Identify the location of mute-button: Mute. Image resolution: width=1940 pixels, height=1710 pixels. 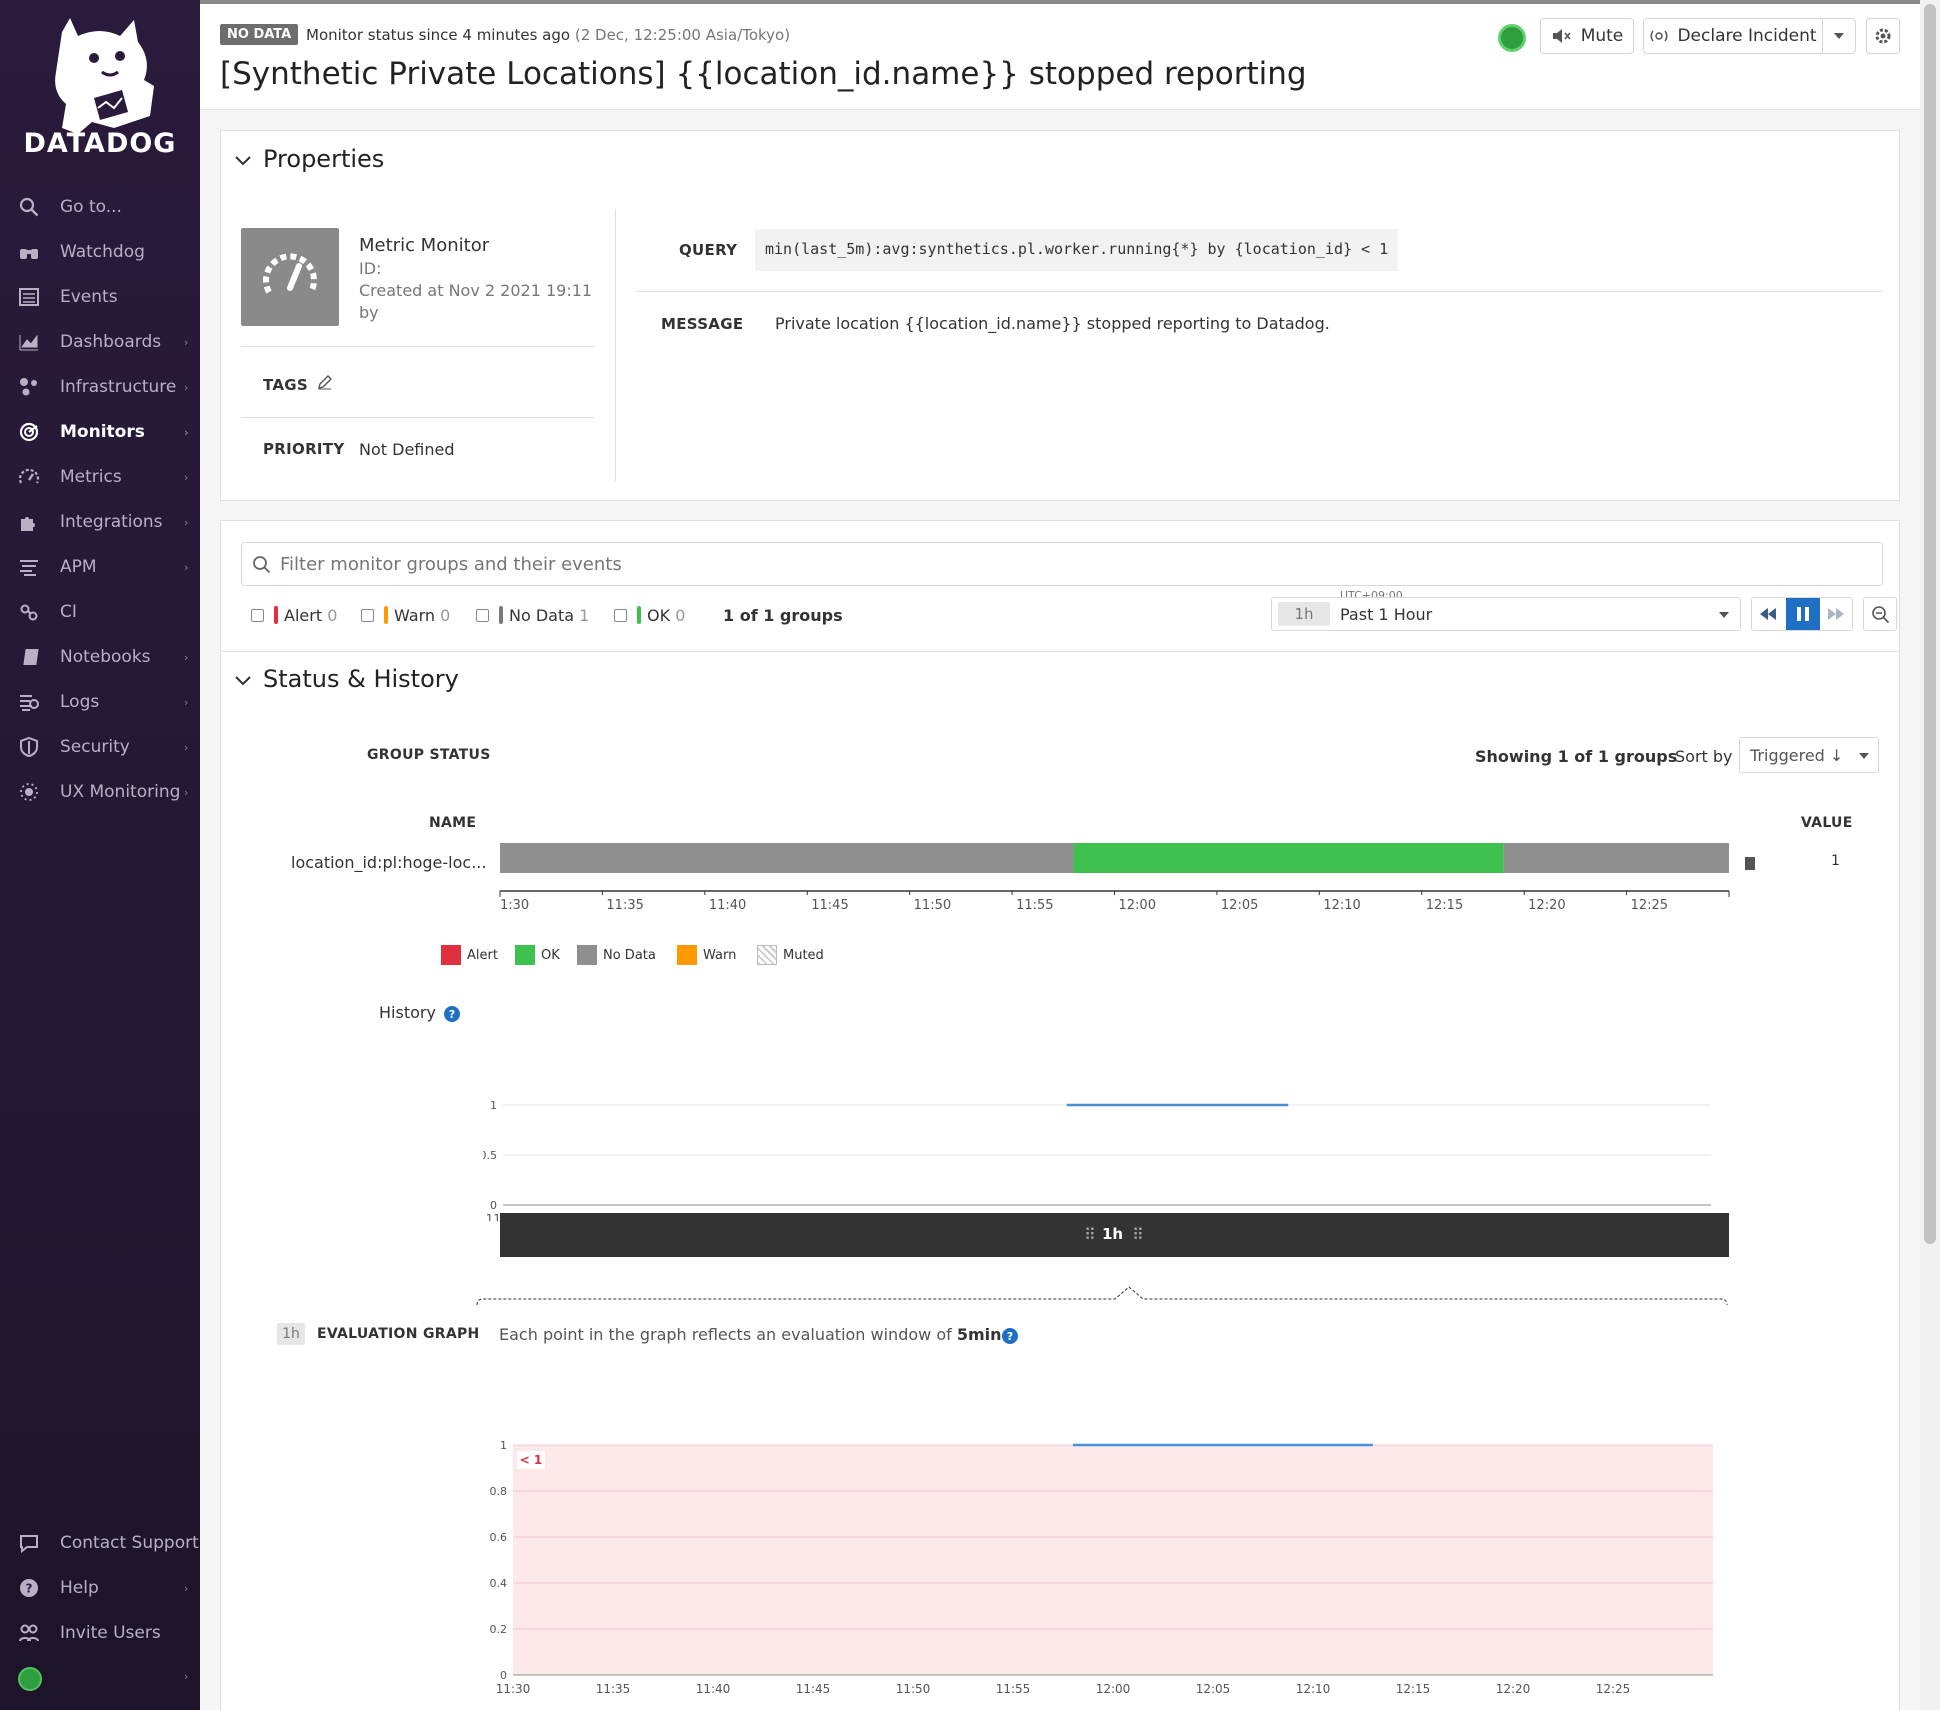
(1587, 36).